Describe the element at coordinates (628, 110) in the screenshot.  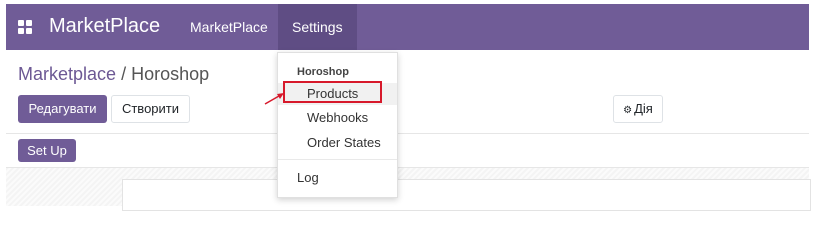
I see `gear-icon: ⚙` at that location.